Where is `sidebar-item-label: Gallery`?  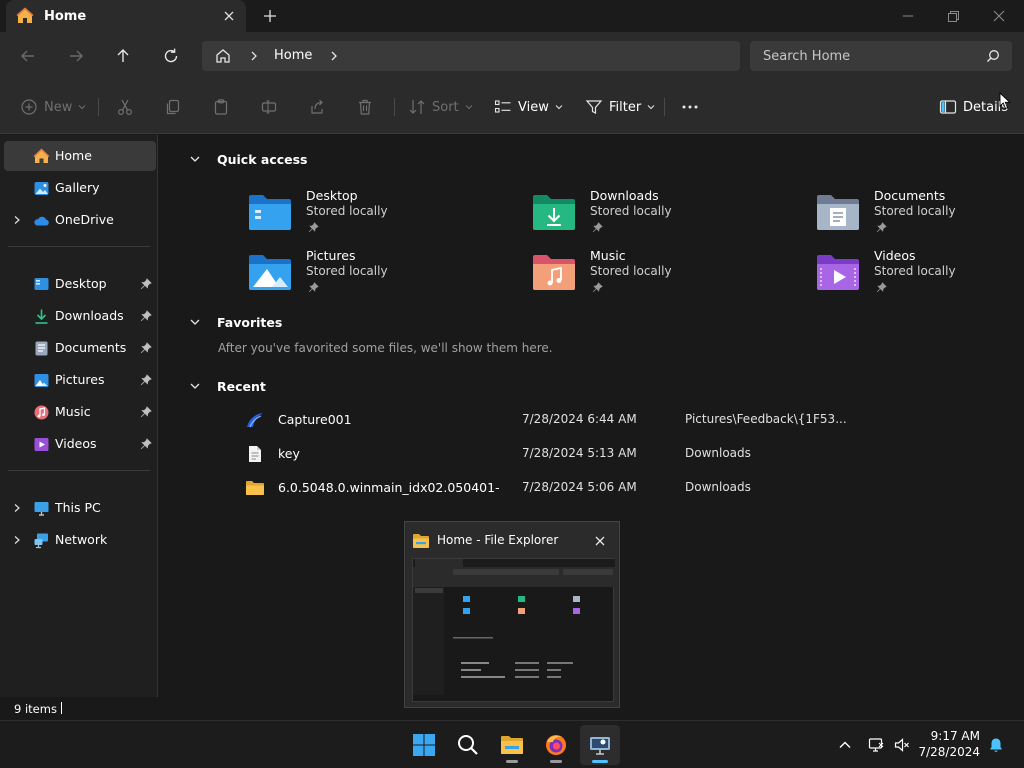 sidebar-item-label: Gallery is located at coordinates (77, 187).